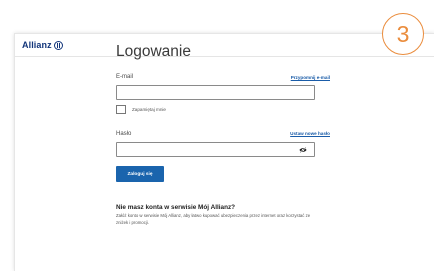  I want to click on site-header: Allianz, so click(224, 45).